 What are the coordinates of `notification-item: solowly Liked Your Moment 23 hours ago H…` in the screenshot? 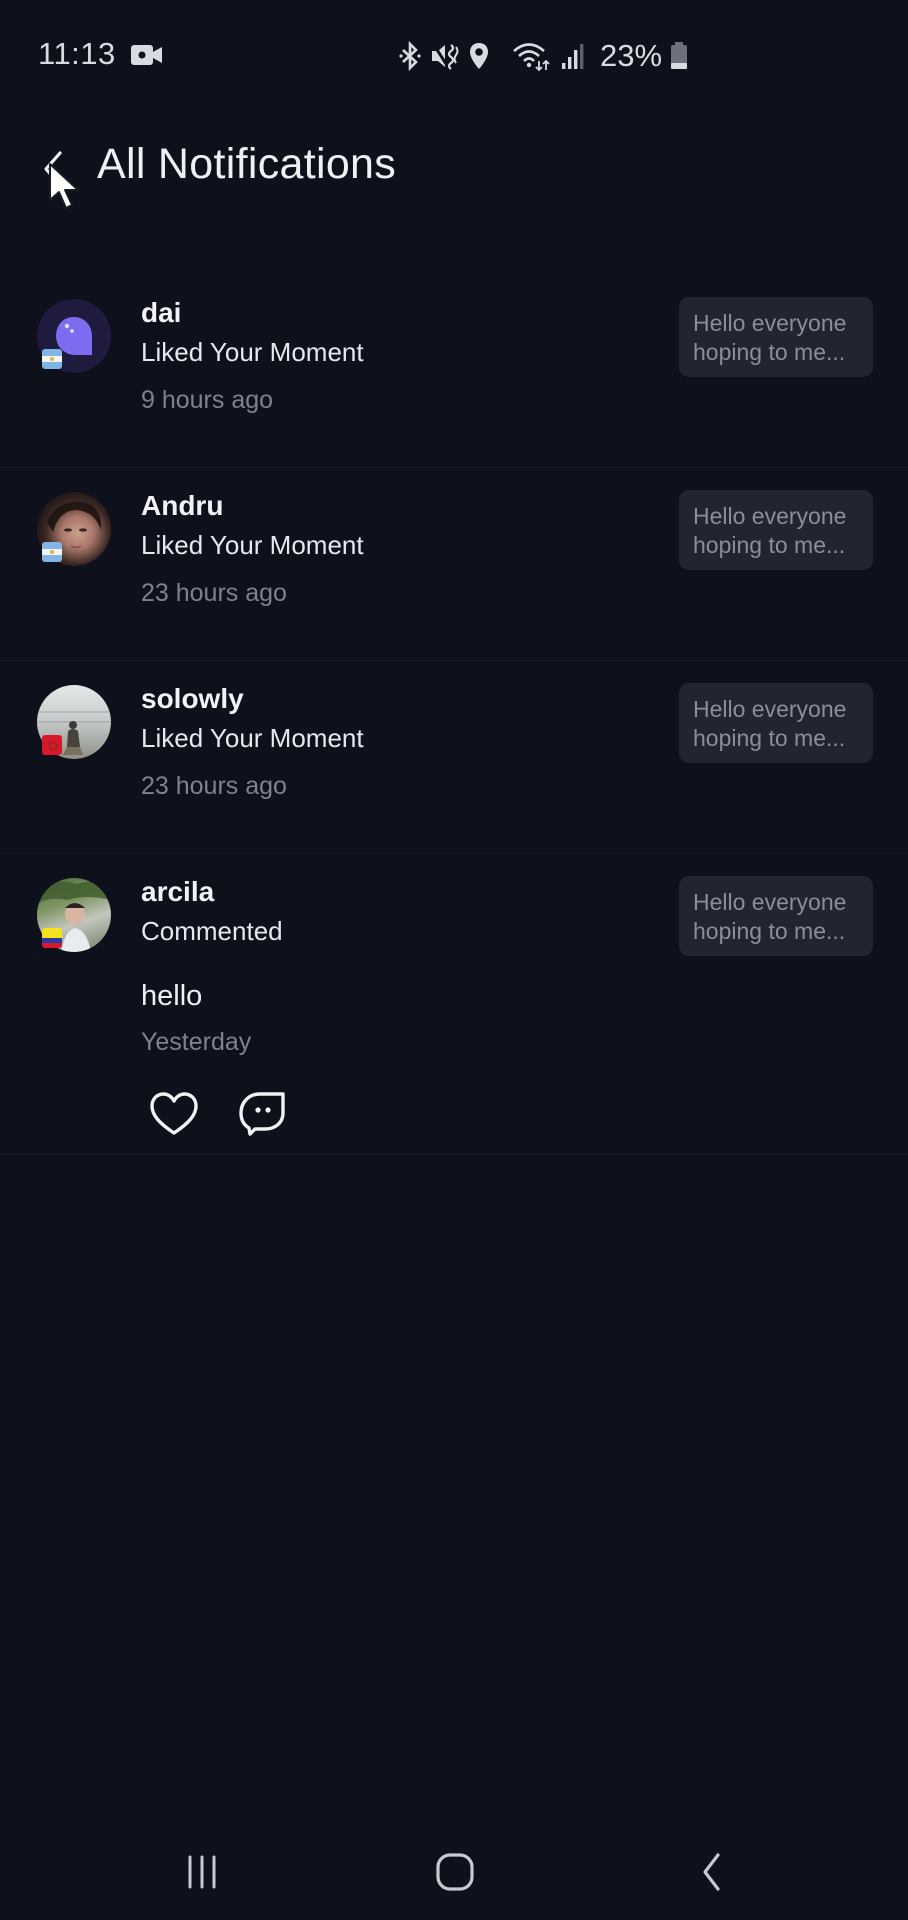 It's located at (454, 757).